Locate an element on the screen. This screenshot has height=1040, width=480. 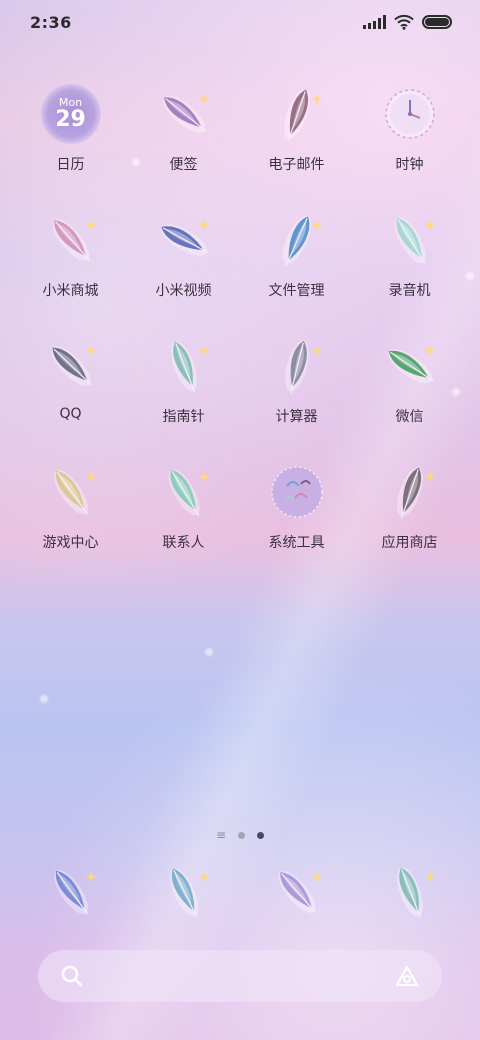
app-label: 小米商城 is located at coordinates (70, 291).